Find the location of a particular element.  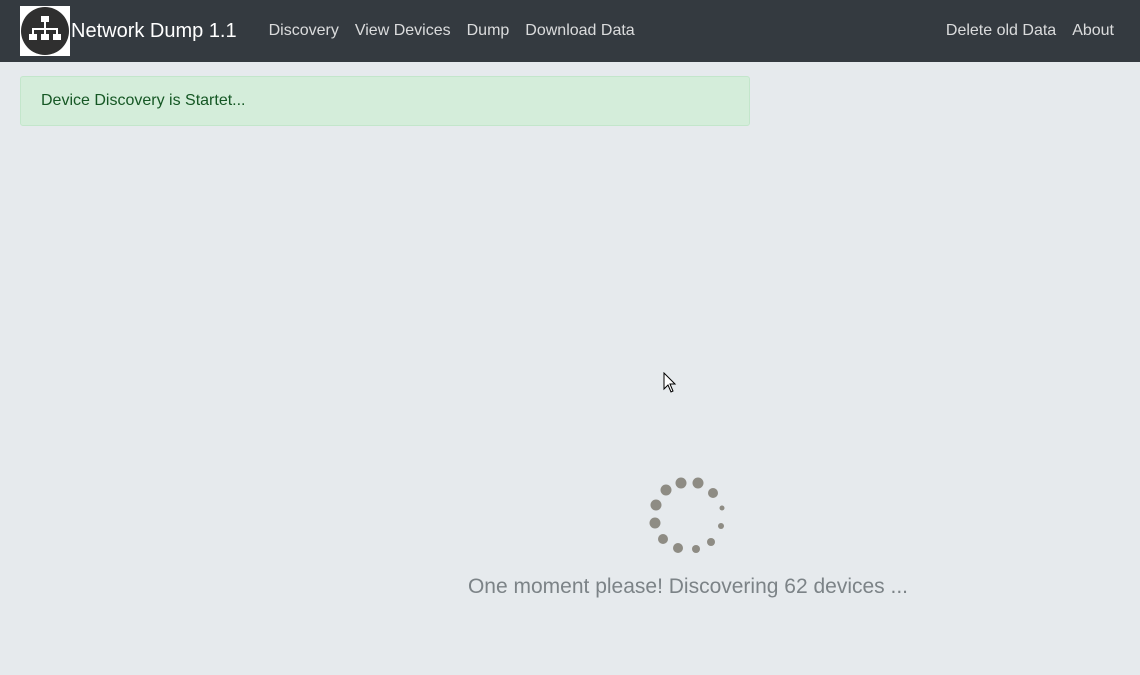

network-hierarchy-icon is located at coordinates (45, 31).